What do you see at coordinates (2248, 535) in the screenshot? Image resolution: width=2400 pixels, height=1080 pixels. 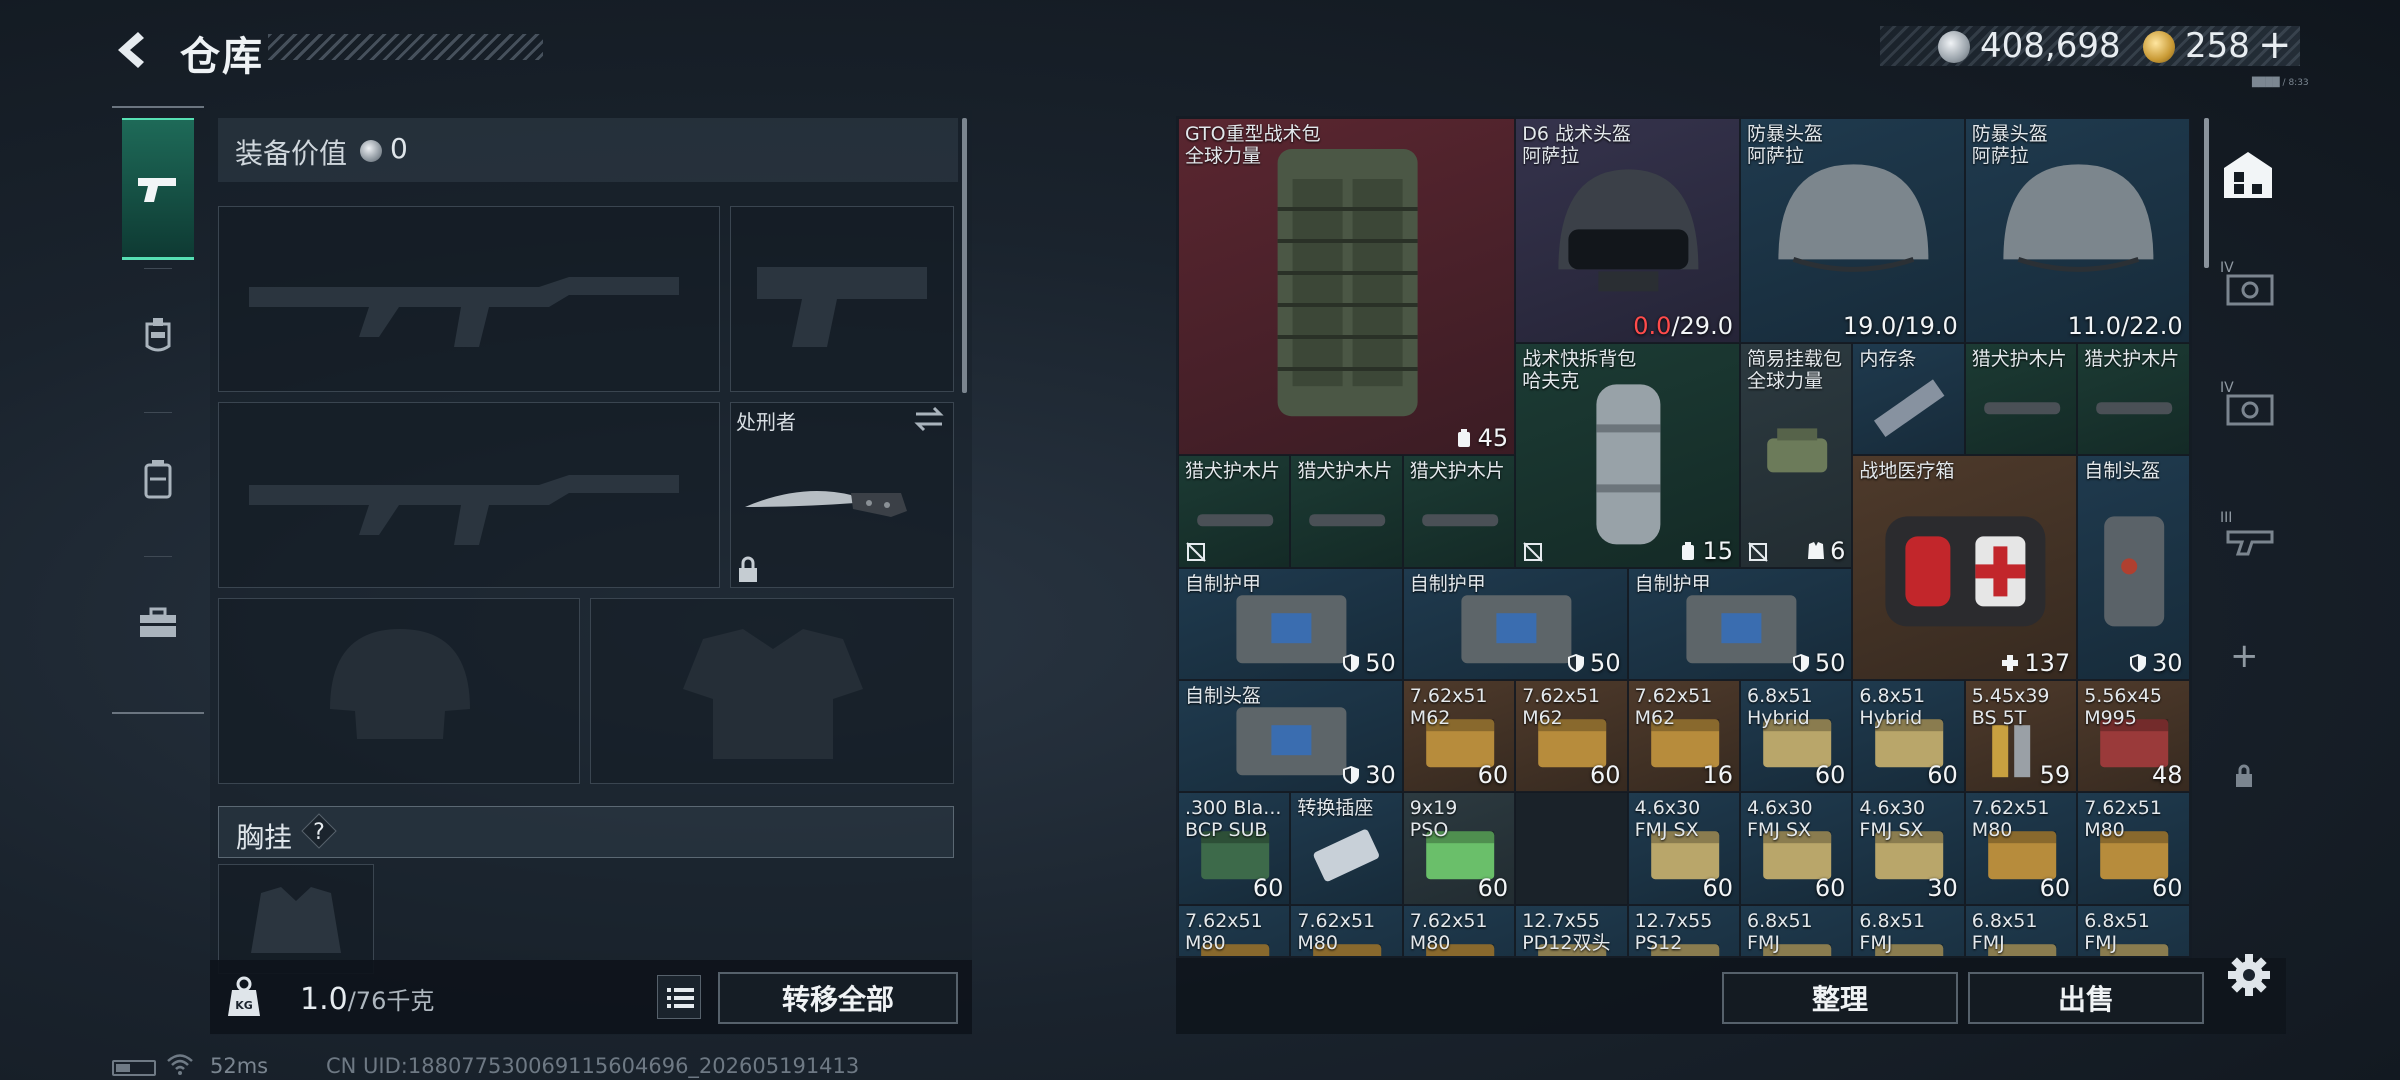 I see `tier-3-storage: III` at bounding box center [2248, 535].